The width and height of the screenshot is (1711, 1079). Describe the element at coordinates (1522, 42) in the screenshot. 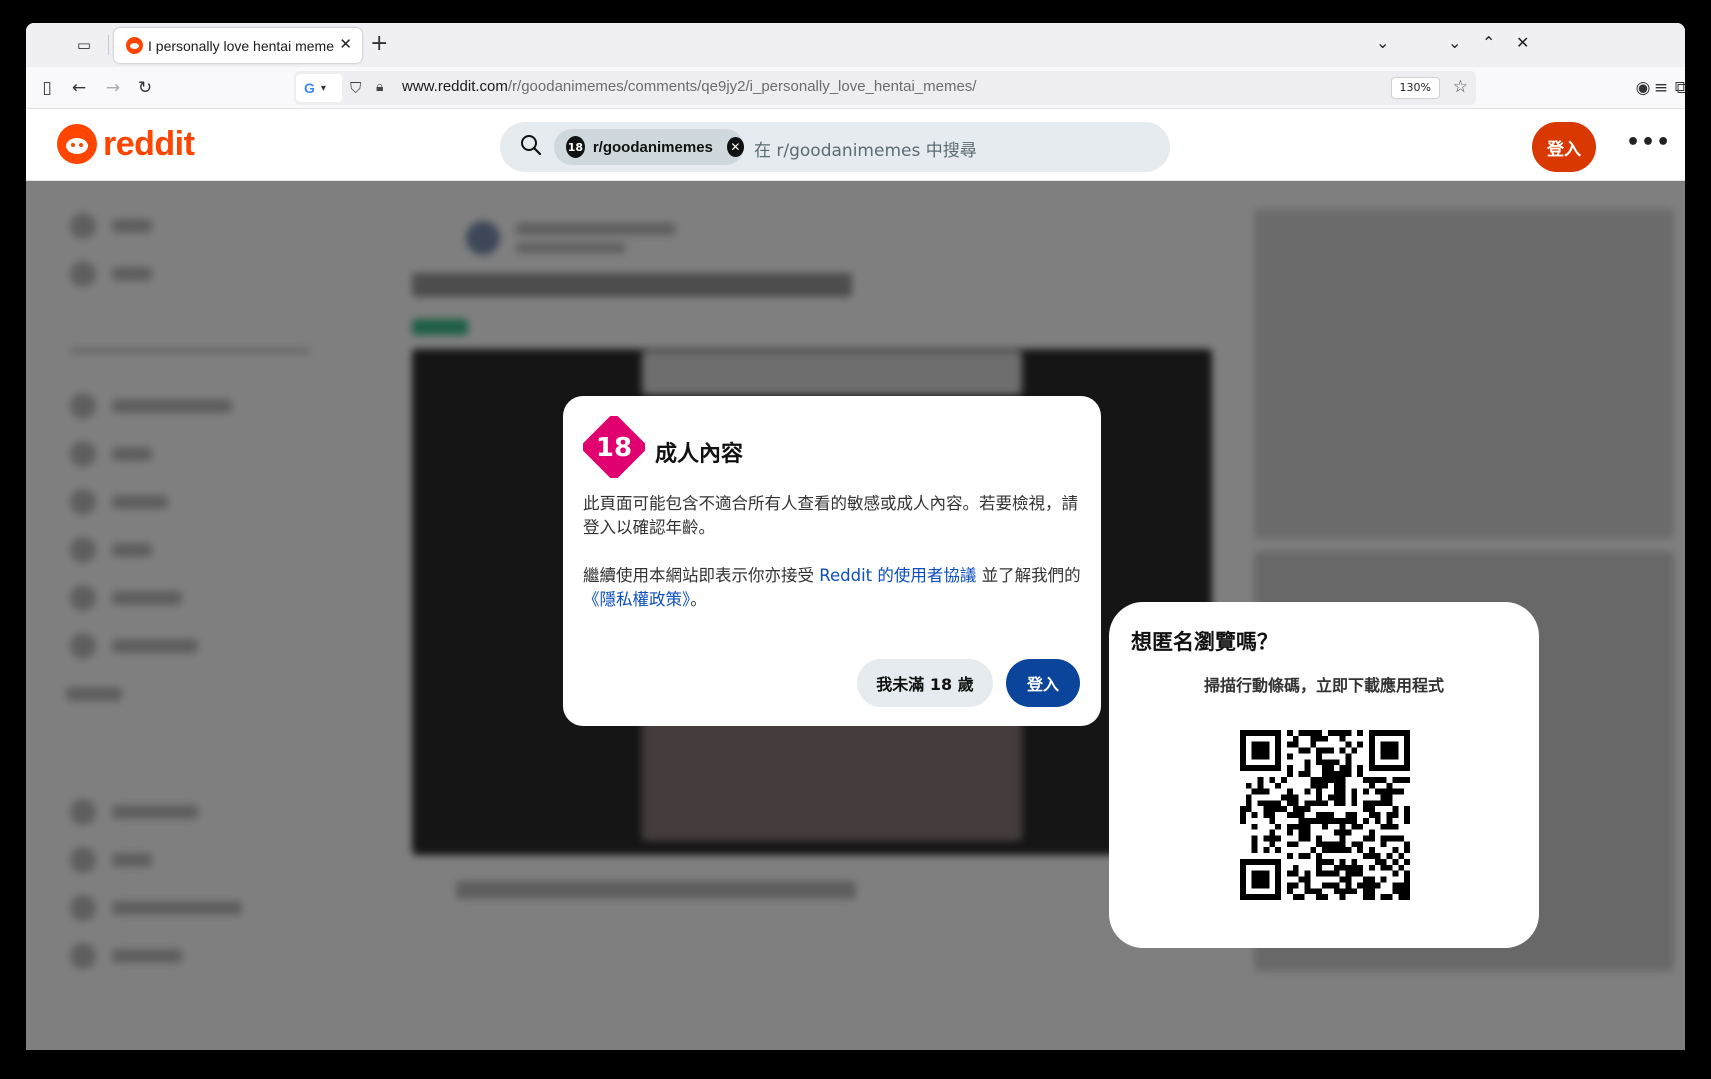

I see `close-window-icon: ✕` at that location.